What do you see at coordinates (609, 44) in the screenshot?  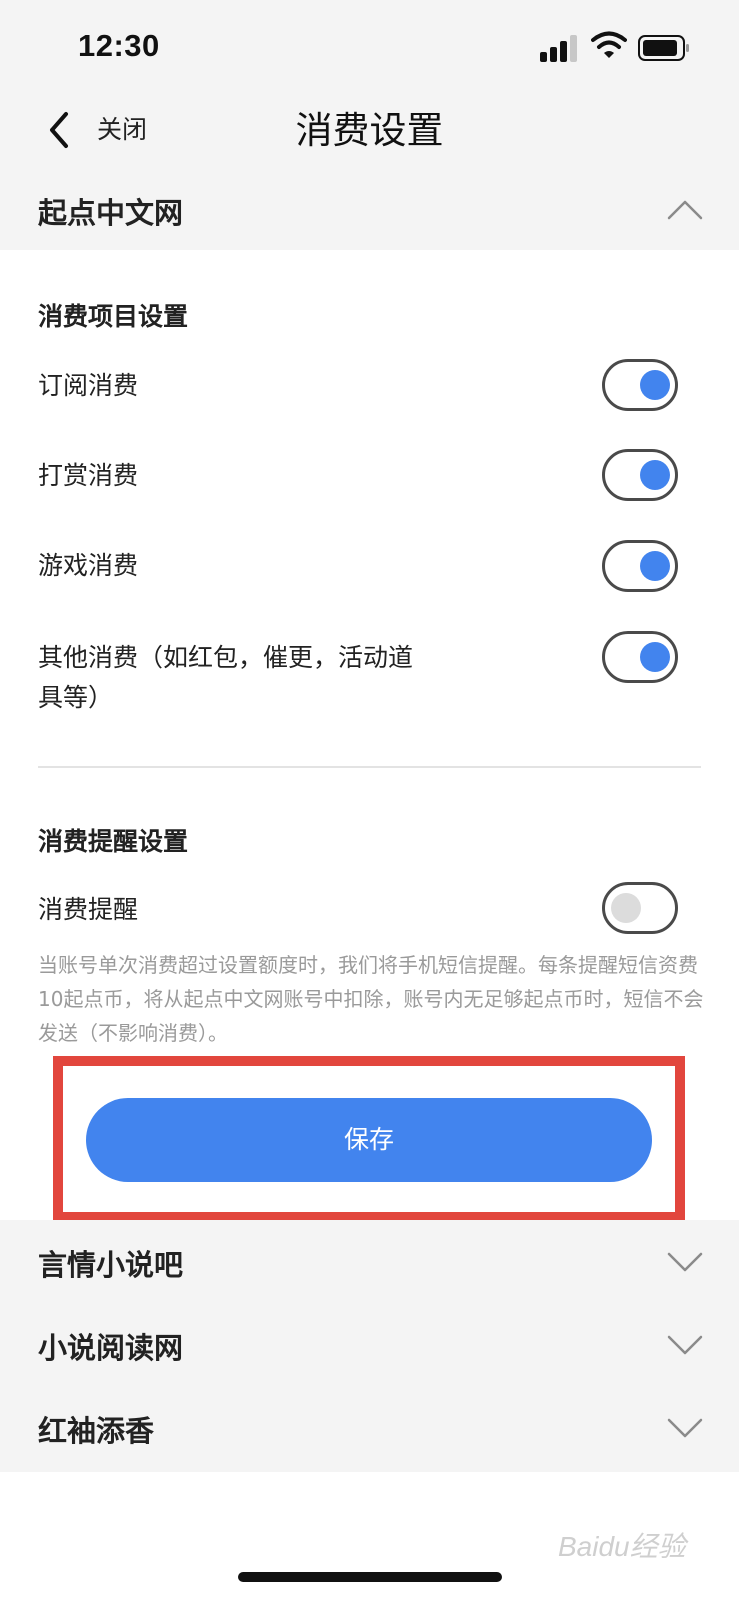 I see `wifi-icon` at bounding box center [609, 44].